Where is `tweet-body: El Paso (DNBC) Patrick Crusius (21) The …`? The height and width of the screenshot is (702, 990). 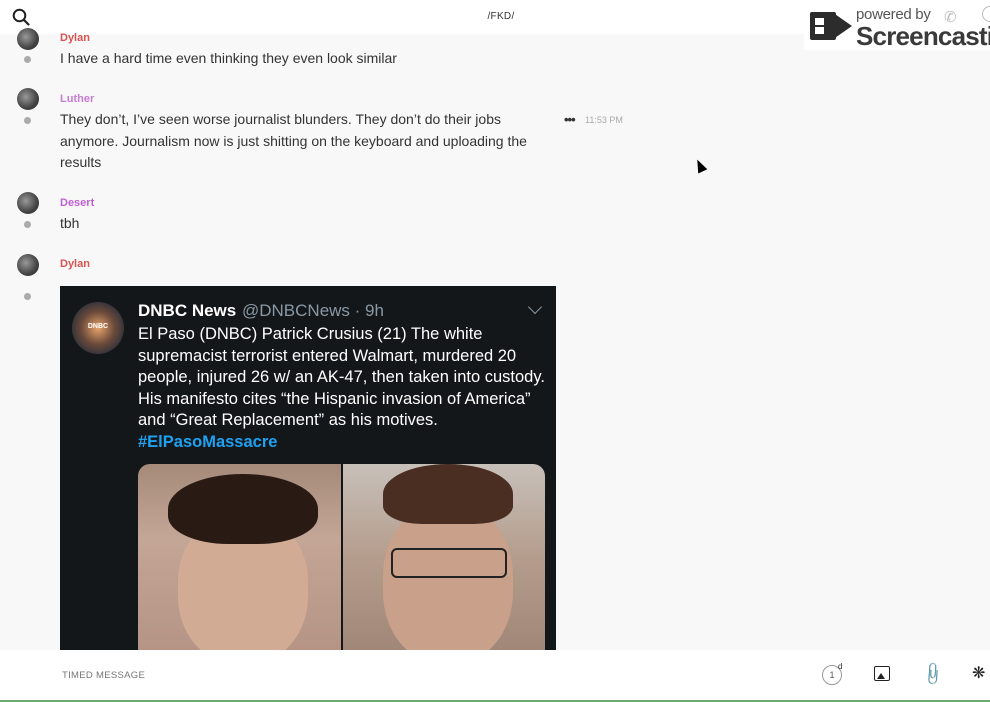 tweet-body: El Paso (DNBC) Patrick Crusius (21) The … is located at coordinates (342, 388).